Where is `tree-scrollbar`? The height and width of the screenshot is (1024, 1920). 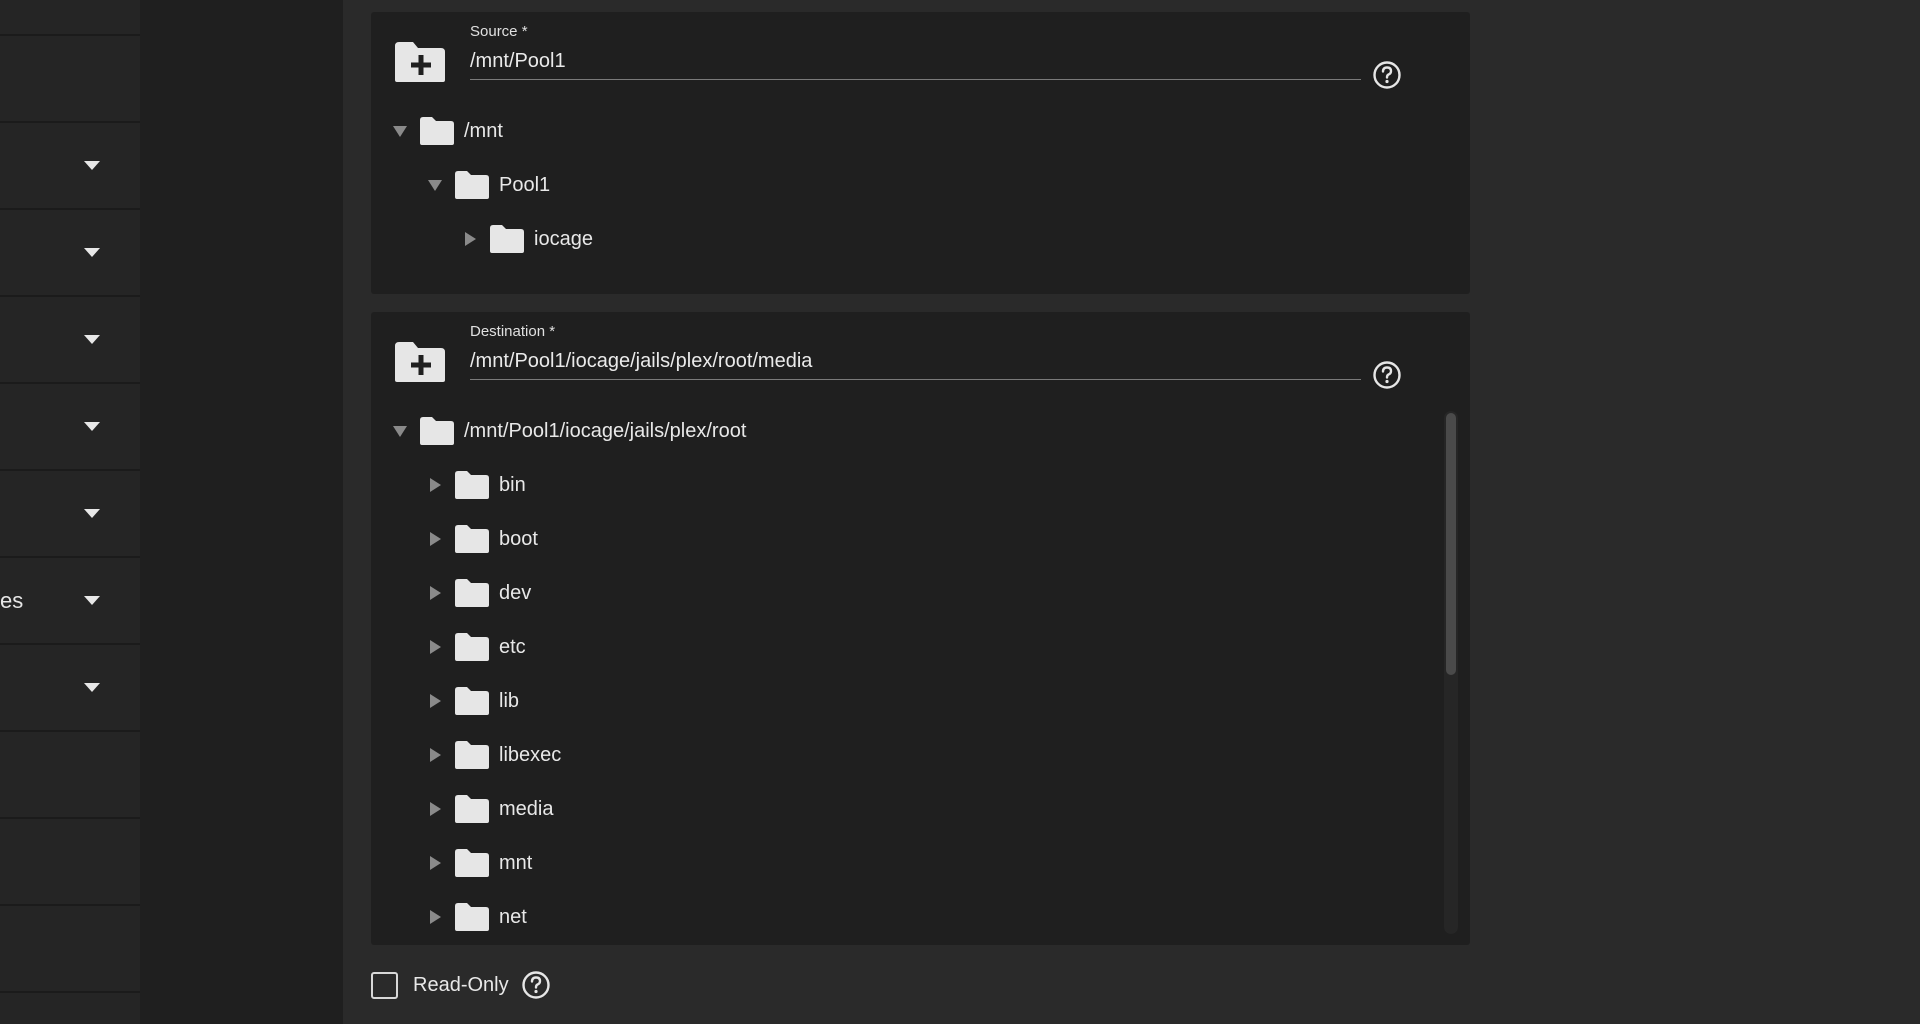
tree-scrollbar is located at coordinates (1451, 672).